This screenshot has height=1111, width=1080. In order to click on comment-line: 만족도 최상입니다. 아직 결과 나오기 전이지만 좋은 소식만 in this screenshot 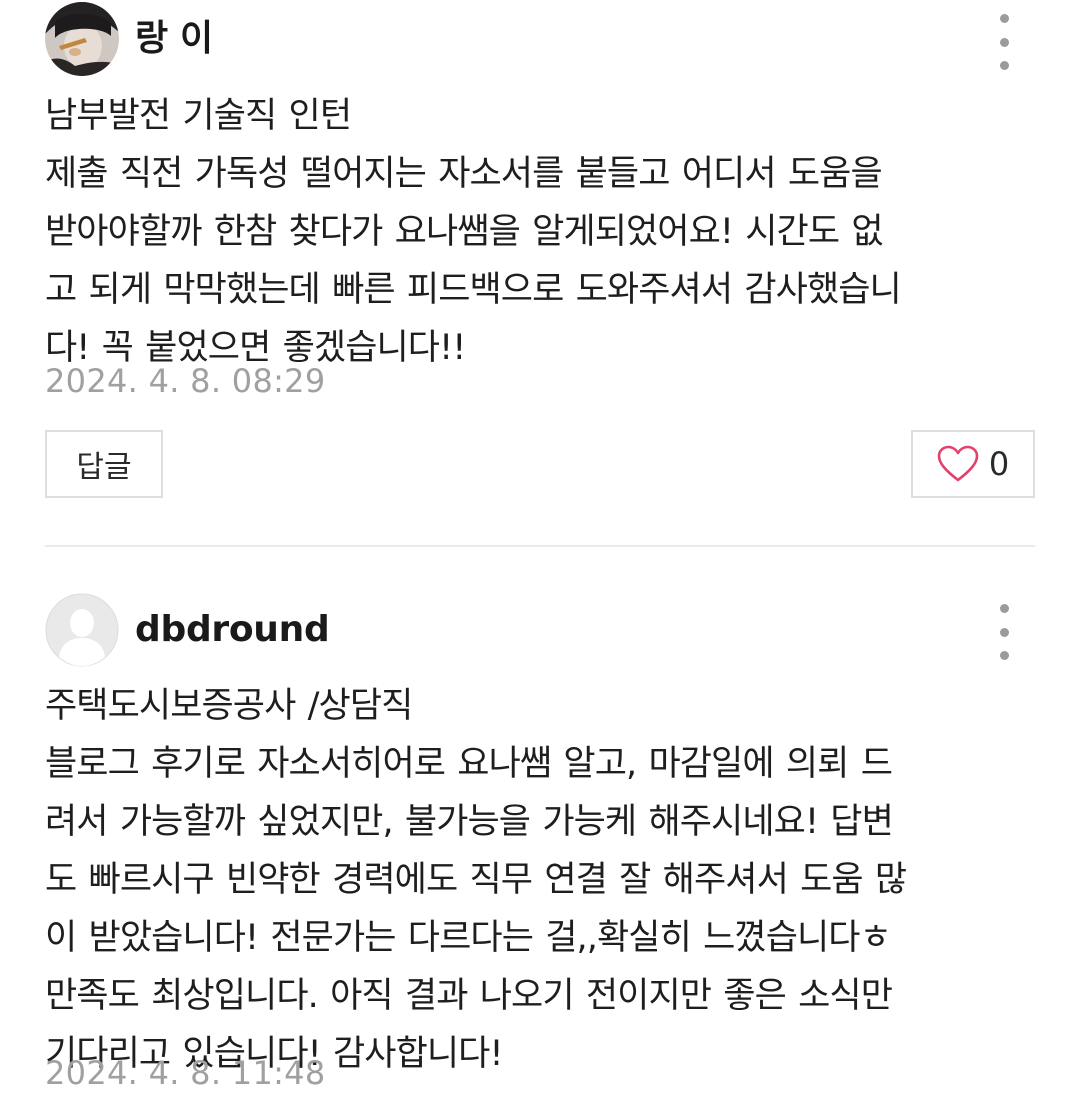, I will do `click(469, 996)`.